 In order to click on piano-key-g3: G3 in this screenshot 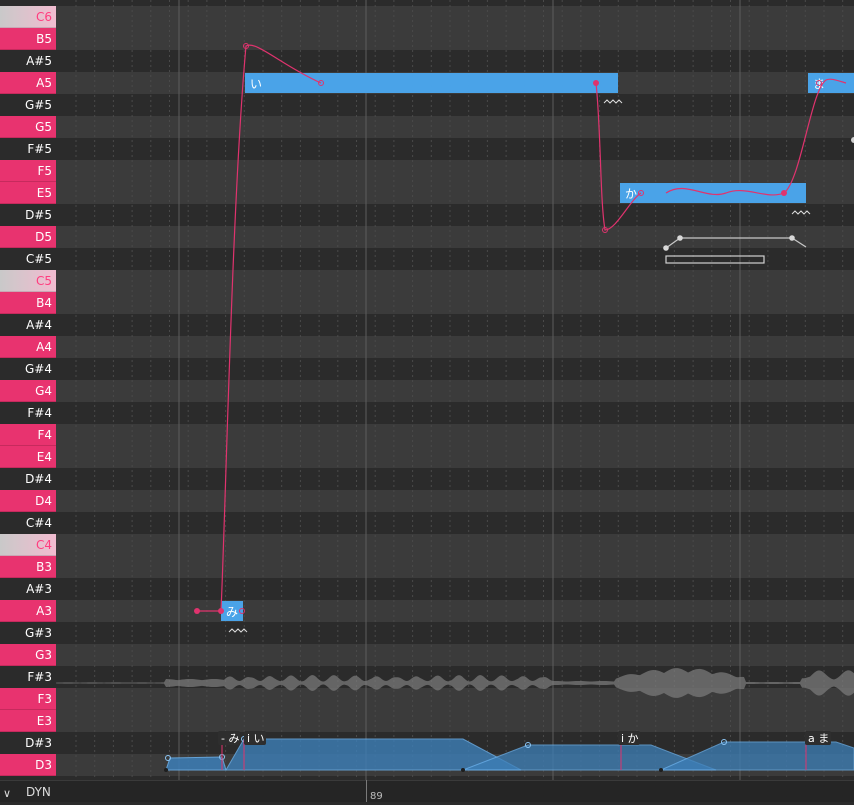, I will do `click(28, 655)`.